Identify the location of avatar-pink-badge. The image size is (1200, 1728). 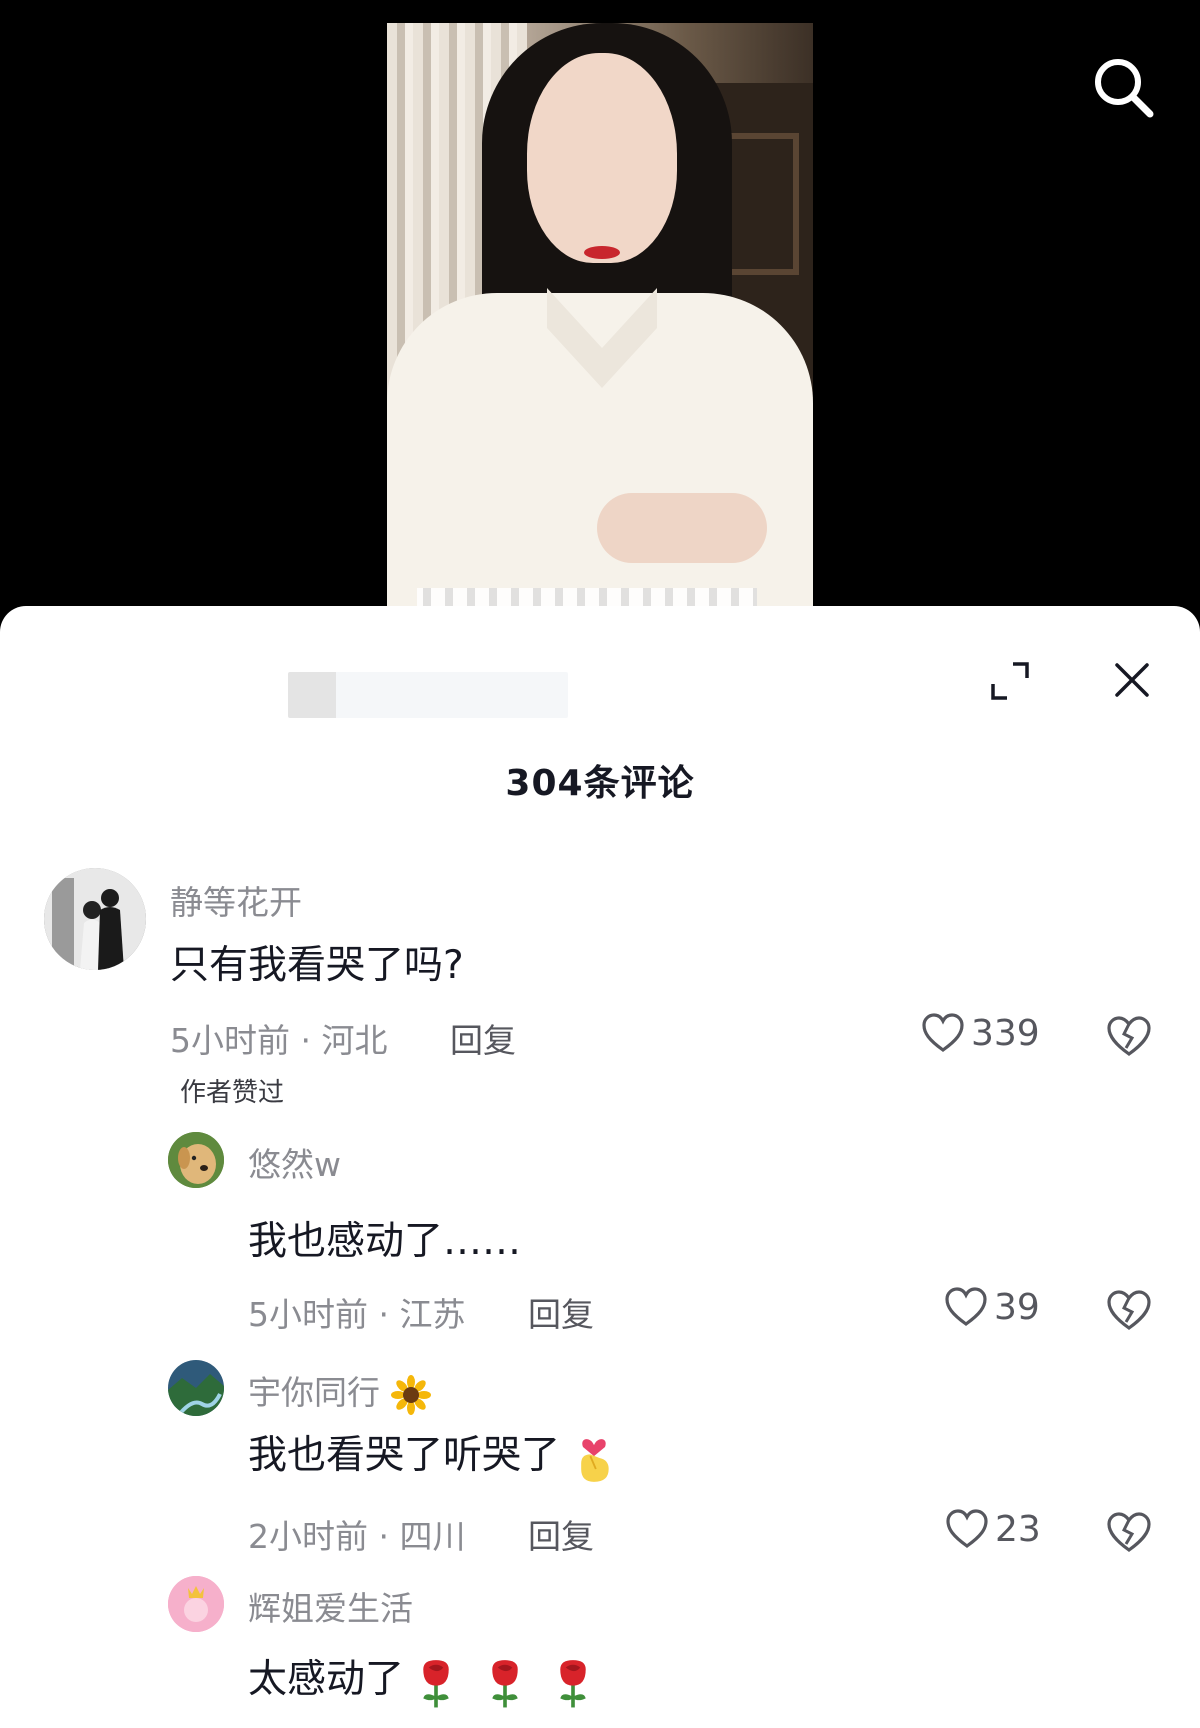
(196, 1604).